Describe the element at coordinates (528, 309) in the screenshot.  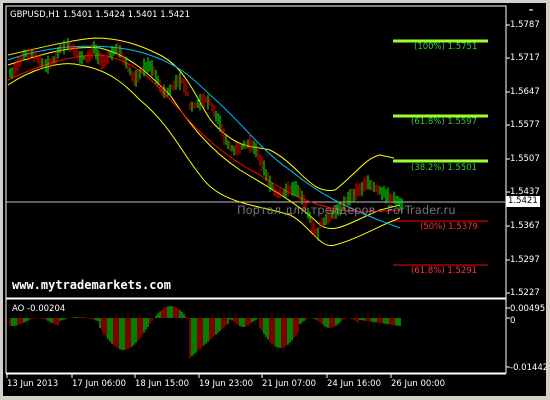
I see `ao-axis-tick: 0.00495` at that location.